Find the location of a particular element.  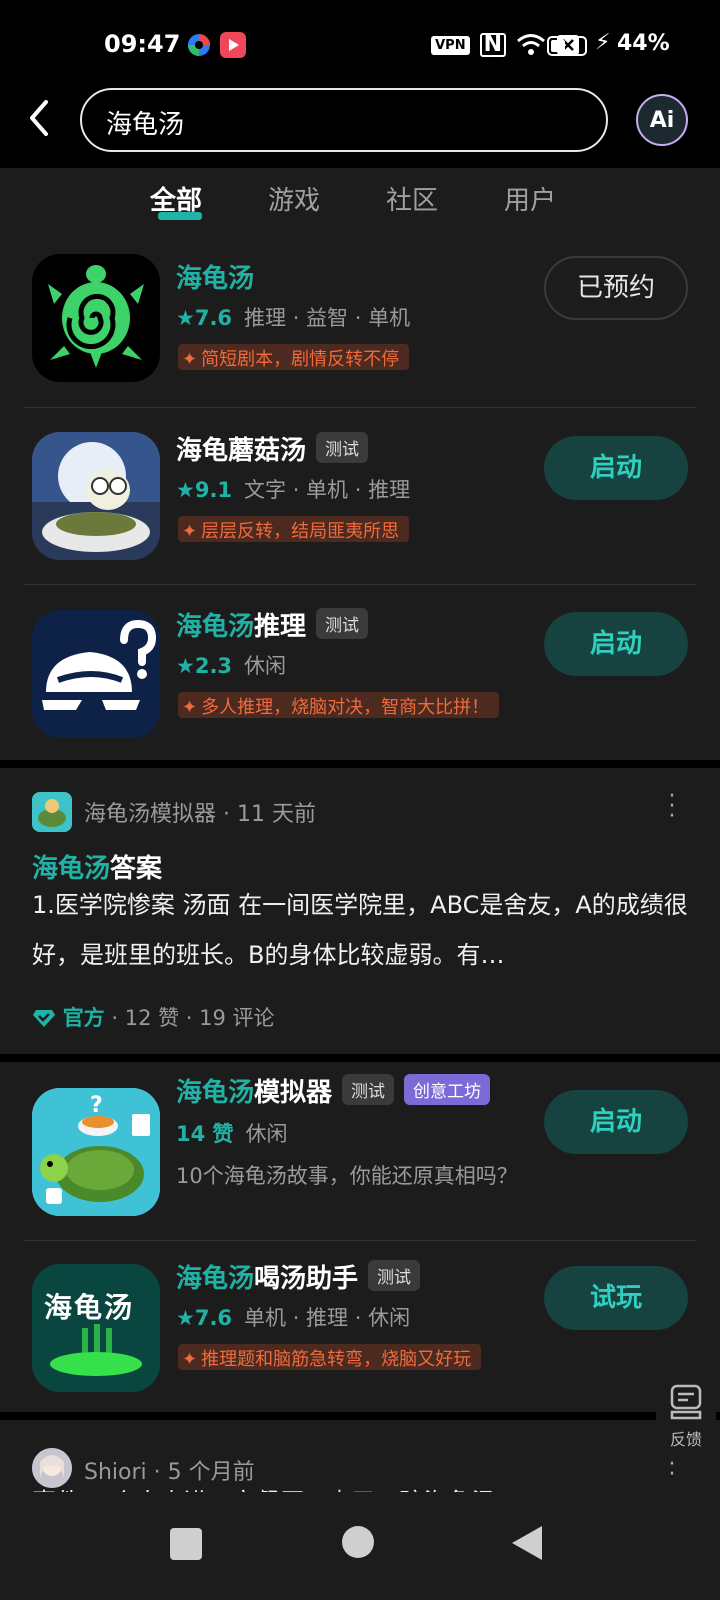

battery-icon is located at coordinates (567, 46).